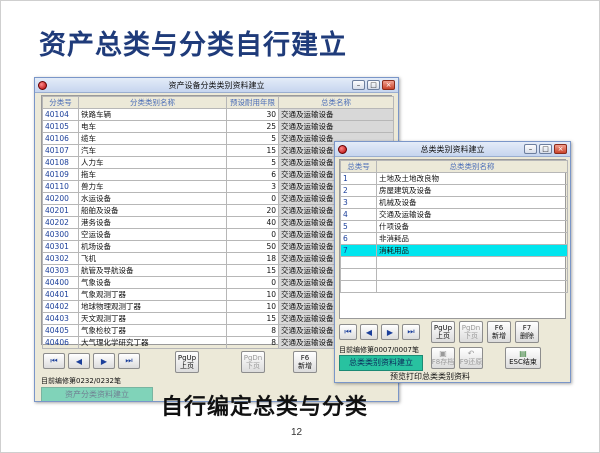 This screenshot has width=600, height=453. I want to click on category-setup-button: 总类类别资料建立, so click(381, 363).